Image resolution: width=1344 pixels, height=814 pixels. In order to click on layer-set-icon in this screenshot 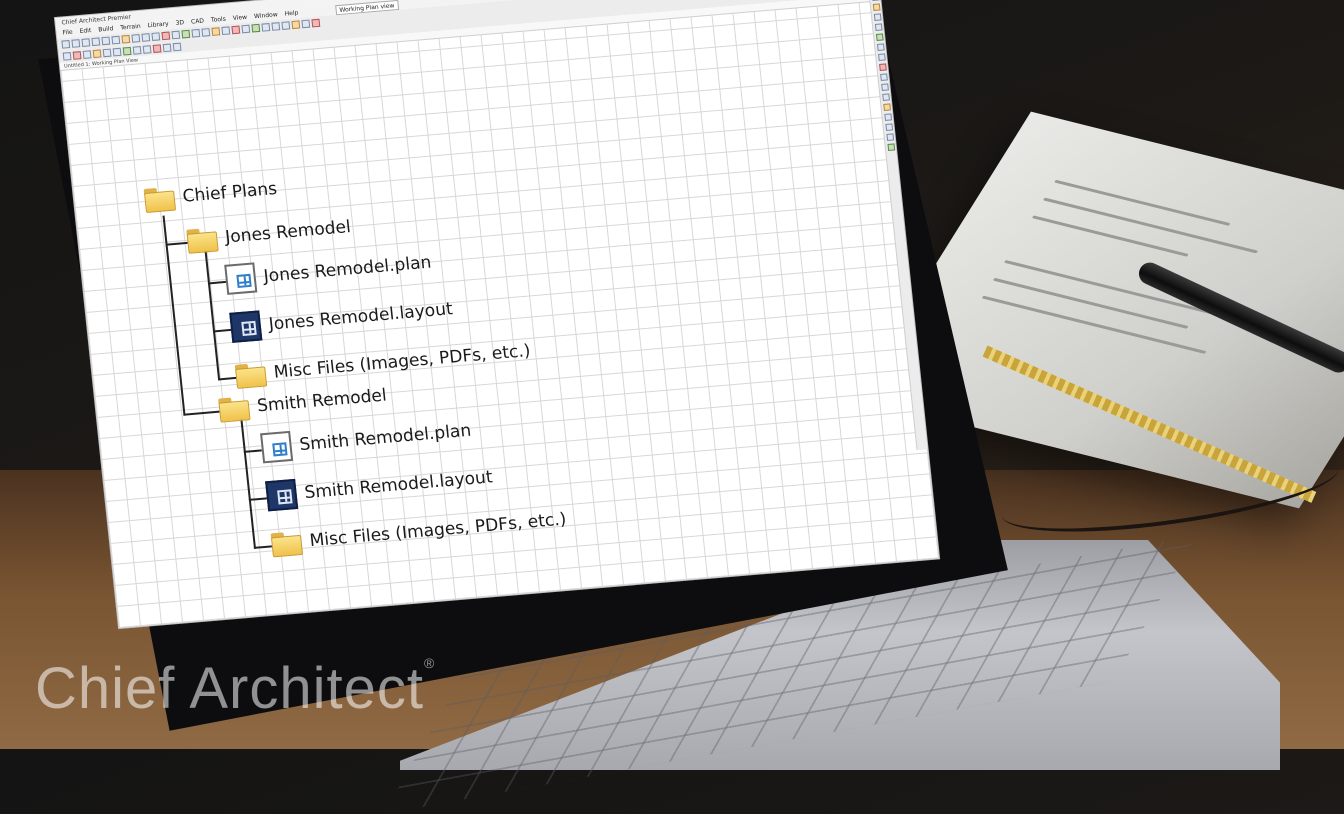, I will do `click(884, 87)`.